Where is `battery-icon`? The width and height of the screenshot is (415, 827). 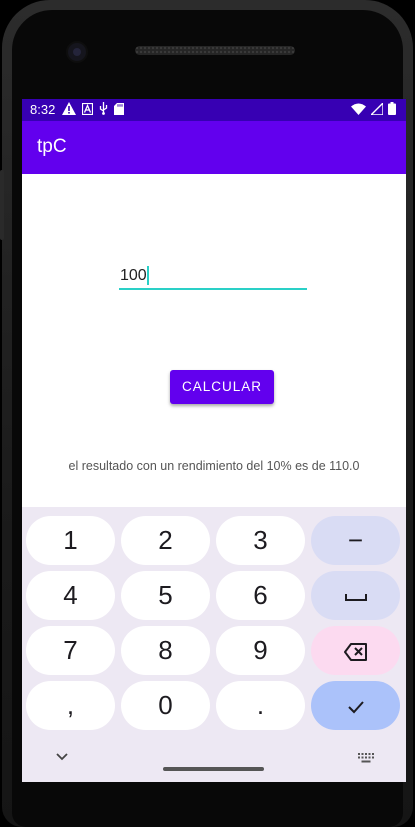 battery-icon is located at coordinates (392, 108).